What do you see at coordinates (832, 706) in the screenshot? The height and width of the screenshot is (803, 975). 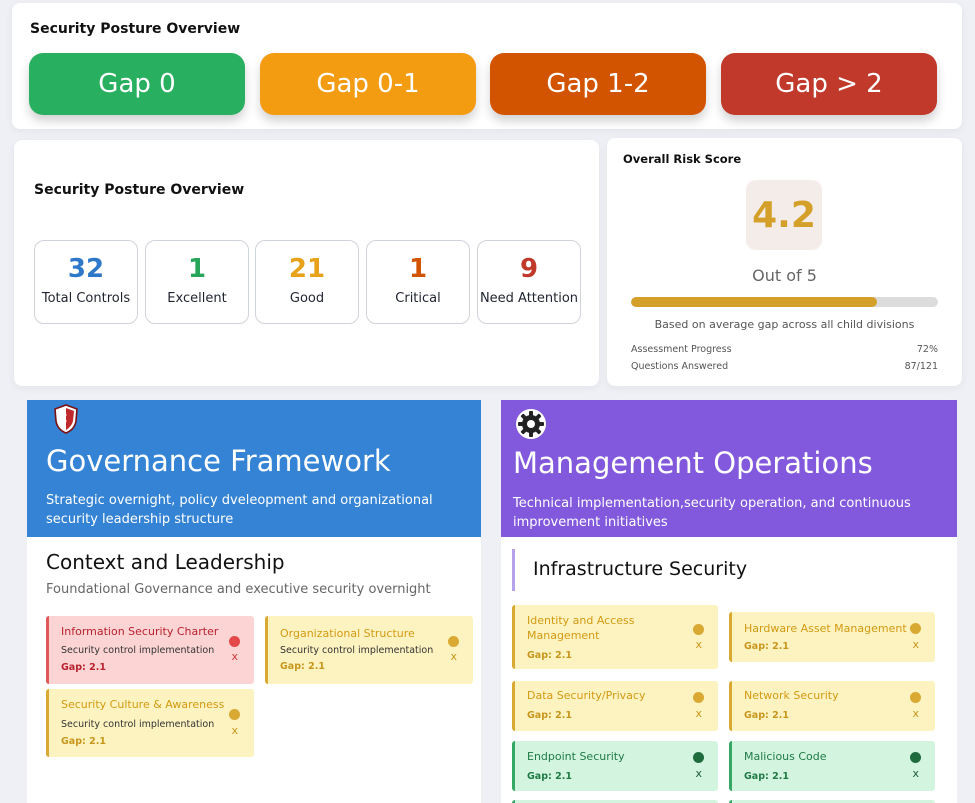 I see `control-card: Network Security Gap: 2.1 x` at bounding box center [832, 706].